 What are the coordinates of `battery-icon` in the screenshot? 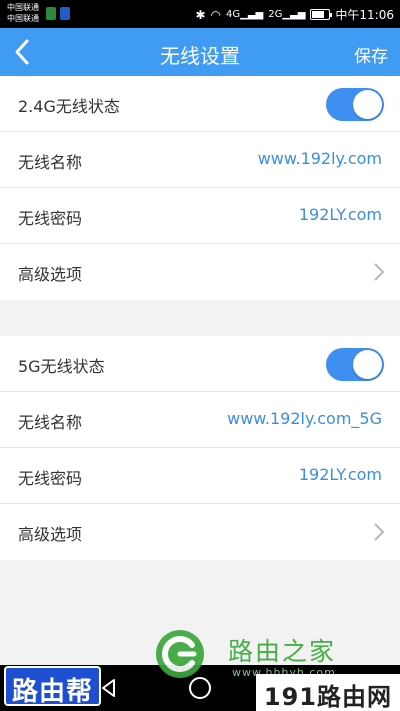 It's located at (321, 14).